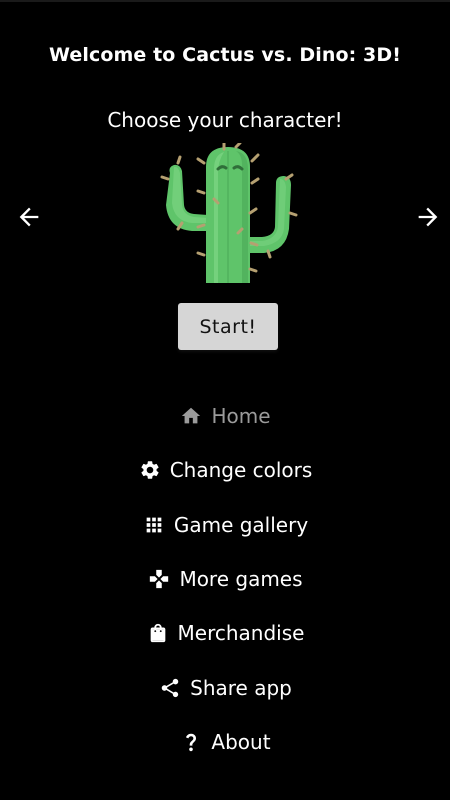 This screenshot has height=800, width=450. I want to click on menu-item-share-app: Share app, so click(225, 687).